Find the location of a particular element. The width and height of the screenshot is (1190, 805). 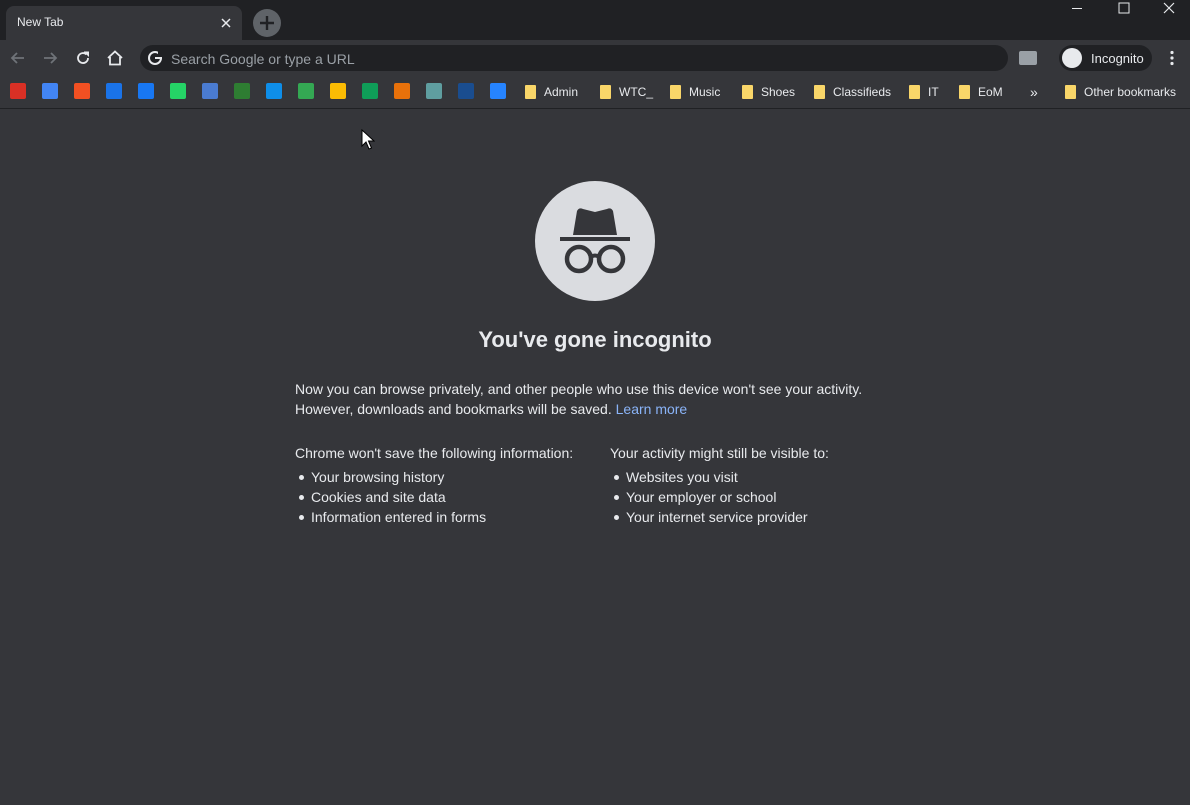

learn-more-link: Learn more is located at coordinates (652, 409).